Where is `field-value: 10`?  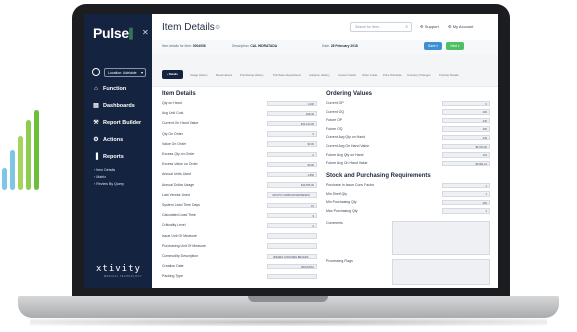
field-value: 10 is located at coordinates (292, 205).